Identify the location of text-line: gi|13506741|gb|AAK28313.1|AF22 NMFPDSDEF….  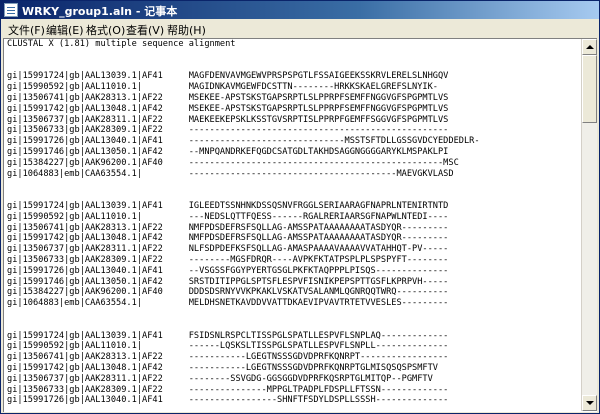
(228, 227).